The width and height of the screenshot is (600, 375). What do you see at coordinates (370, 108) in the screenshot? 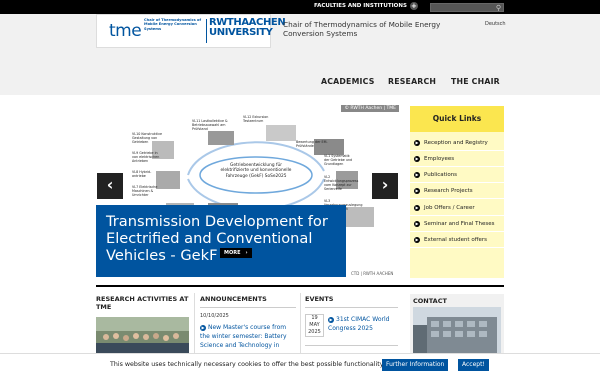
I see `image-copyright: © RWTH Aachen | TME` at bounding box center [370, 108].